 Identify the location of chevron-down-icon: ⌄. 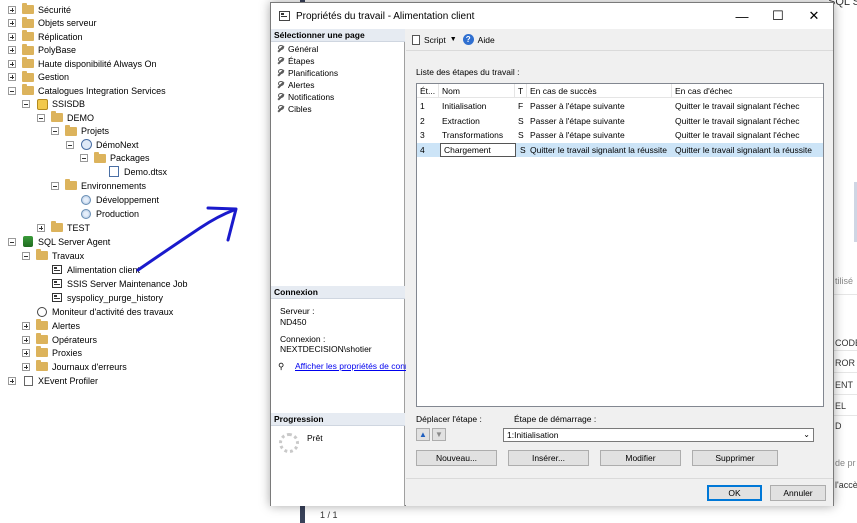
(806, 434).